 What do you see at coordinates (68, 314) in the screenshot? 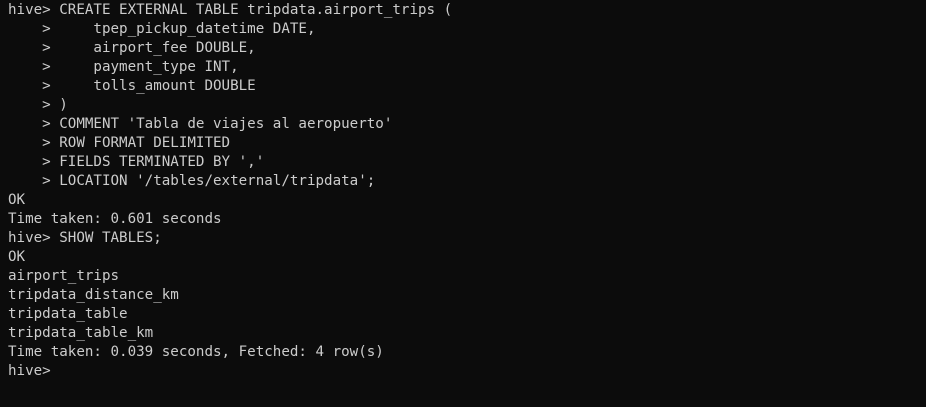
I see `terminal-line: tripdata_table` at bounding box center [68, 314].